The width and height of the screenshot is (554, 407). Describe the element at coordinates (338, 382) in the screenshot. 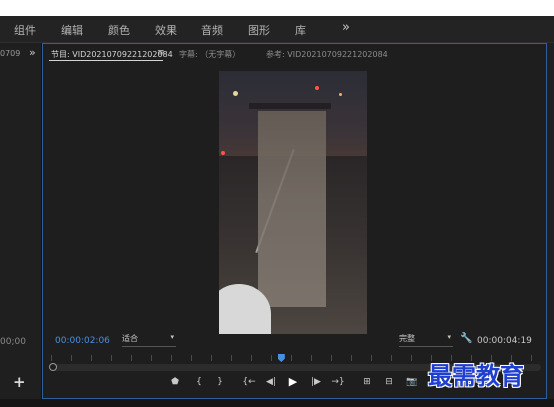

I see `go-to-out-icon: →}` at that location.